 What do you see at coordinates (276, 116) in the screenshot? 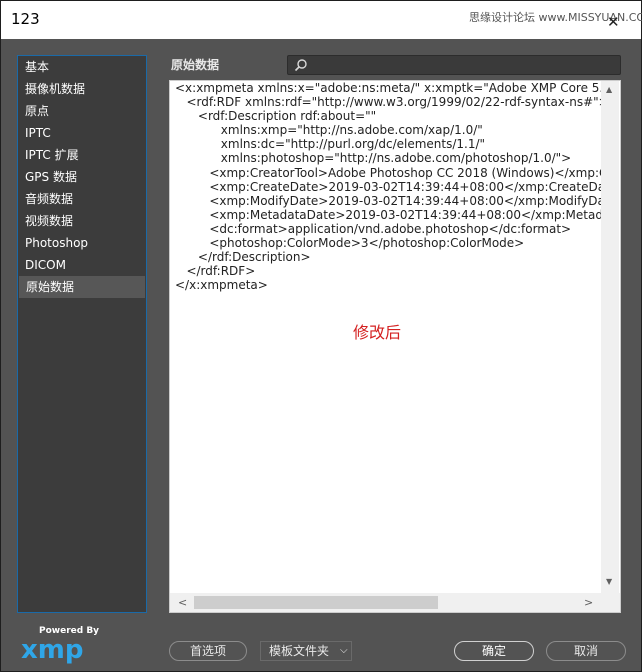
I see `raw-xml-line: <rdf:Description rdf:about=""` at bounding box center [276, 116].